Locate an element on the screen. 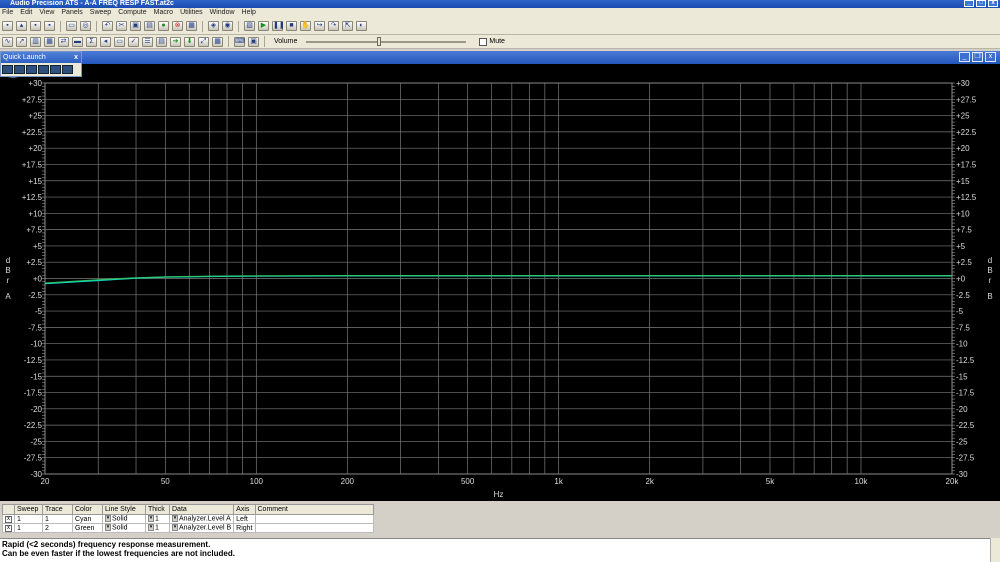 The height and width of the screenshot is (562, 1000). ql-graph-icon is located at coordinates (43, 69).